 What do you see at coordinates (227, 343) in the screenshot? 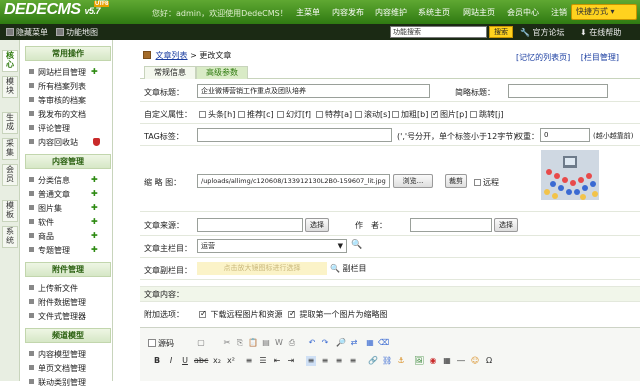
I see `cut-icon: ✂` at bounding box center [227, 343].